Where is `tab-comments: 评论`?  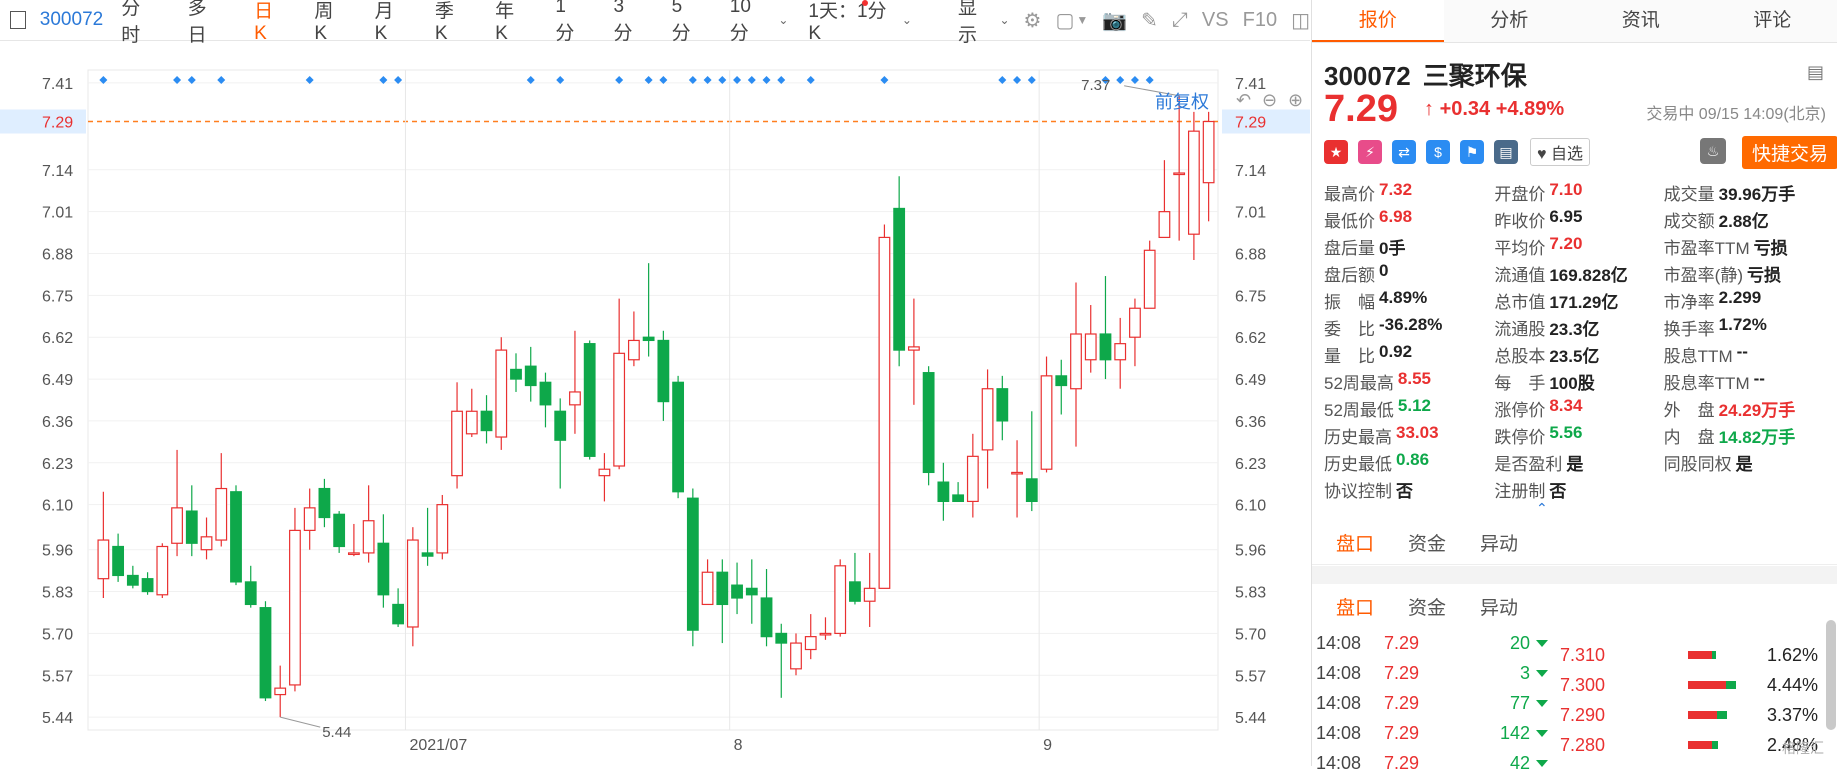
tab-comments: 评论 is located at coordinates (1772, 21).